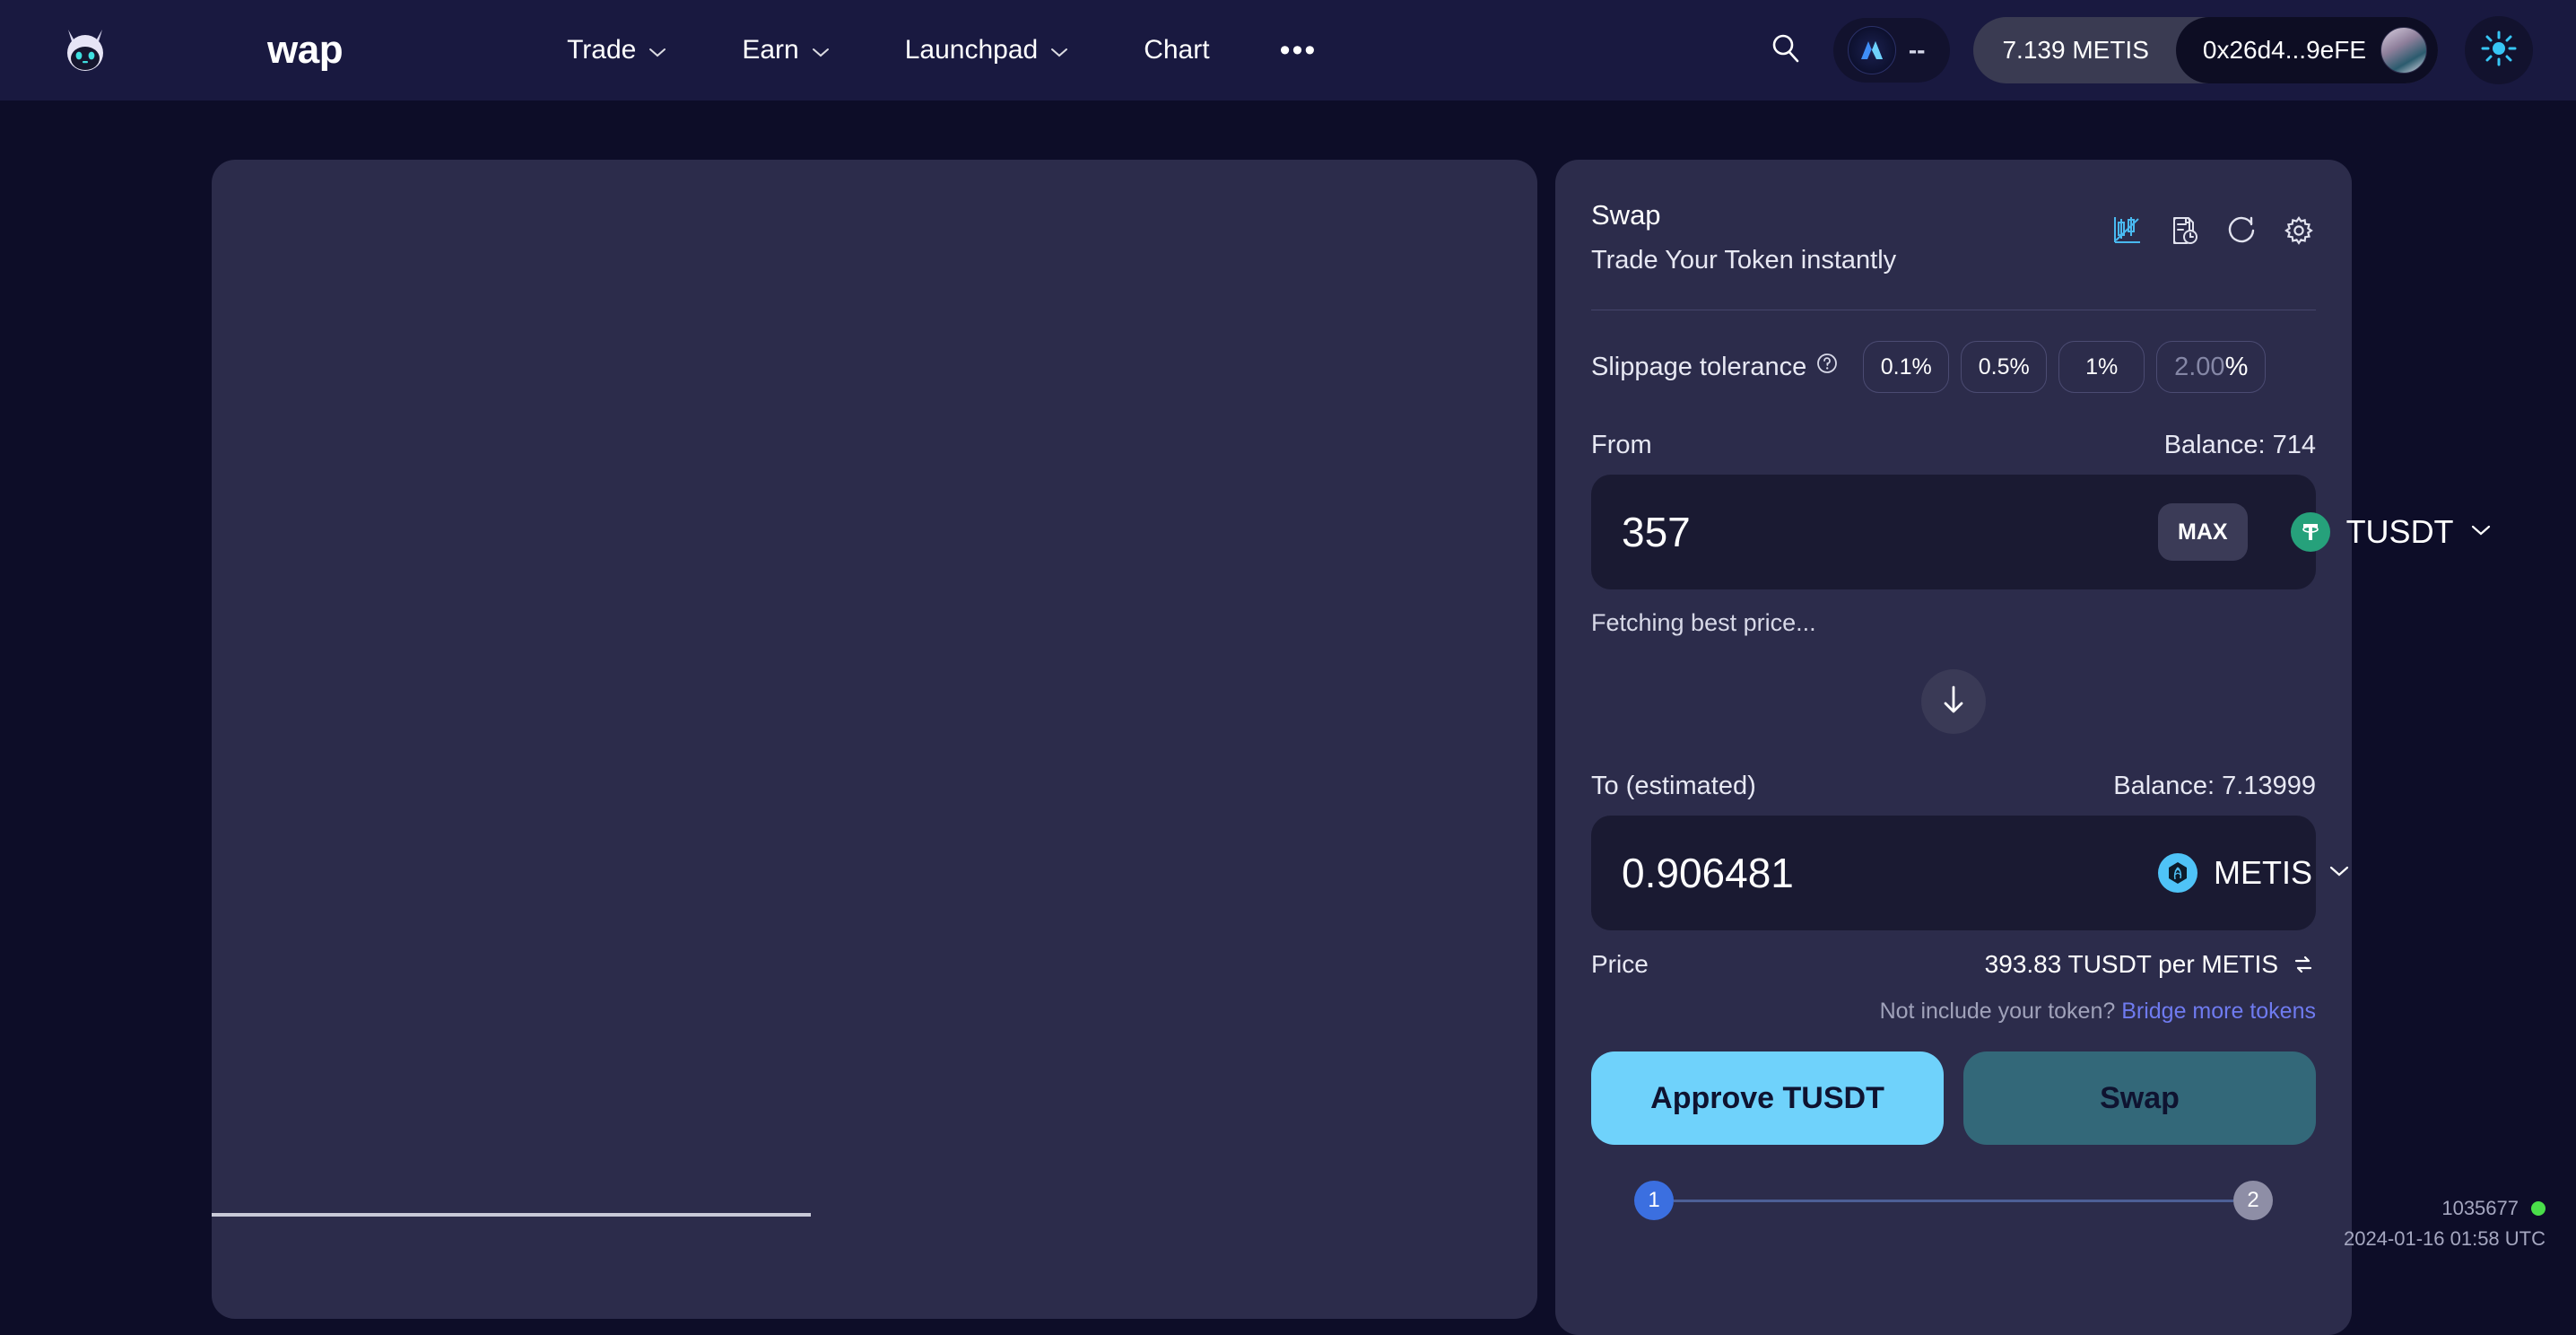 This screenshot has height=1335, width=2576. What do you see at coordinates (2177, 873) in the screenshot?
I see `metis-icon` at bounding box center [2177, 873].